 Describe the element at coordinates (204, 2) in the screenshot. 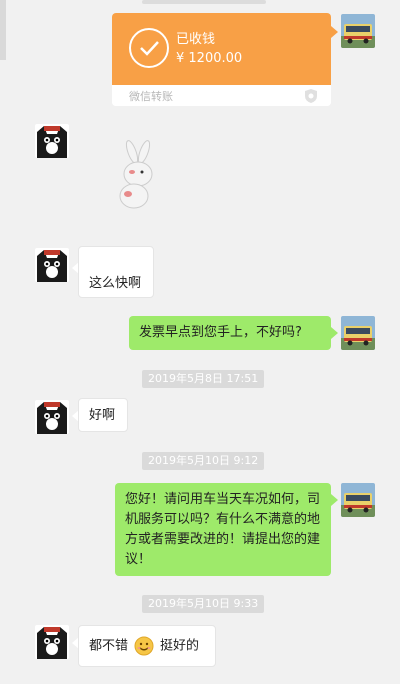

I see `previous-item-edge` at that location.